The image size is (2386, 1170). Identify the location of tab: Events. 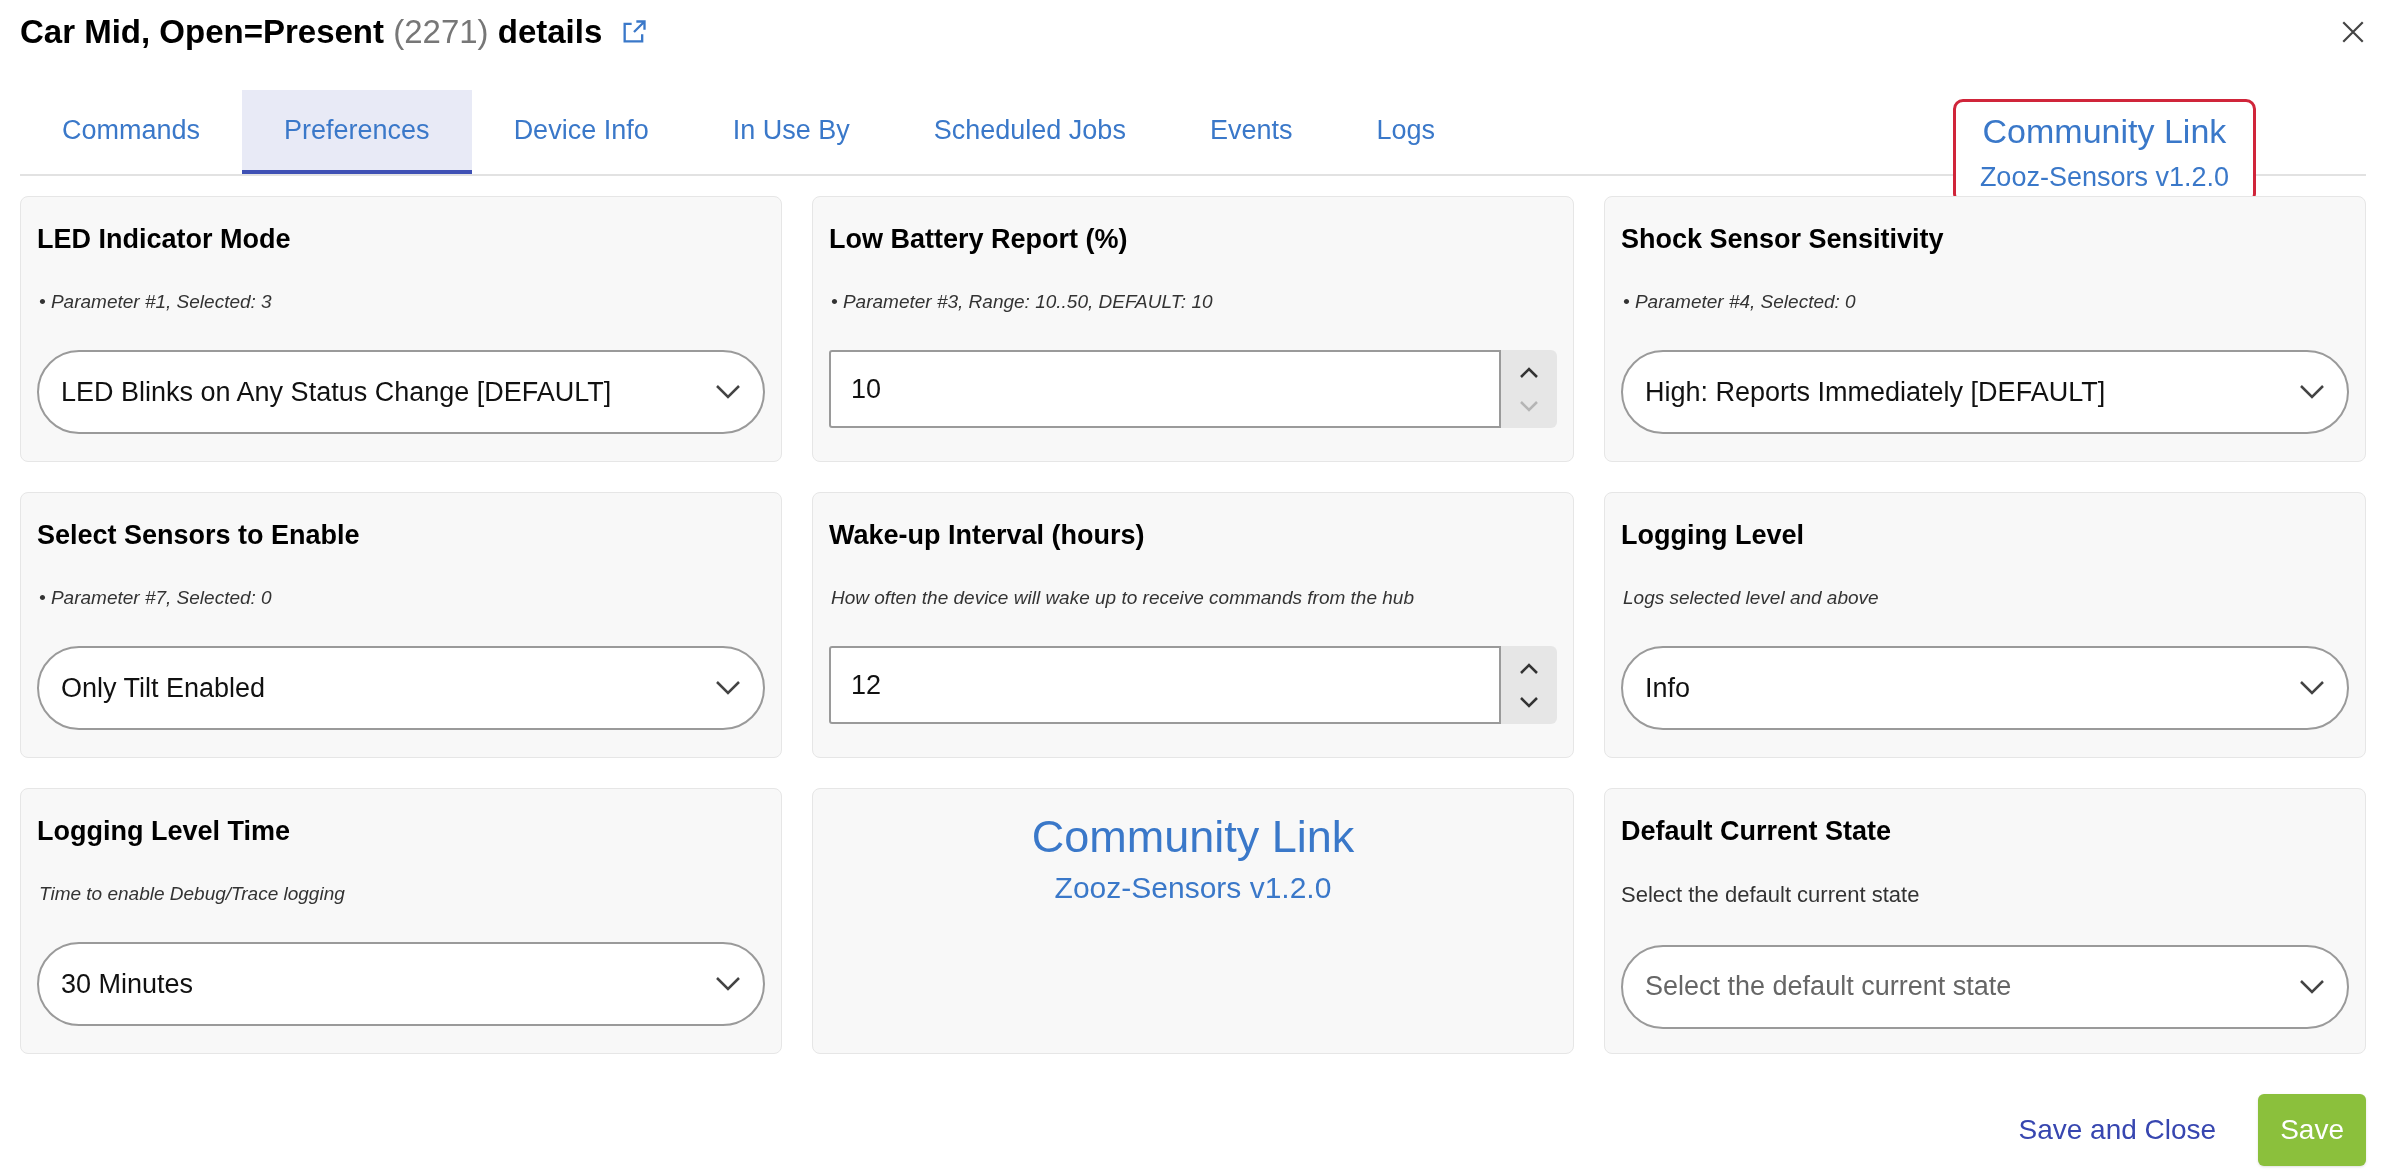
(1251, 132).